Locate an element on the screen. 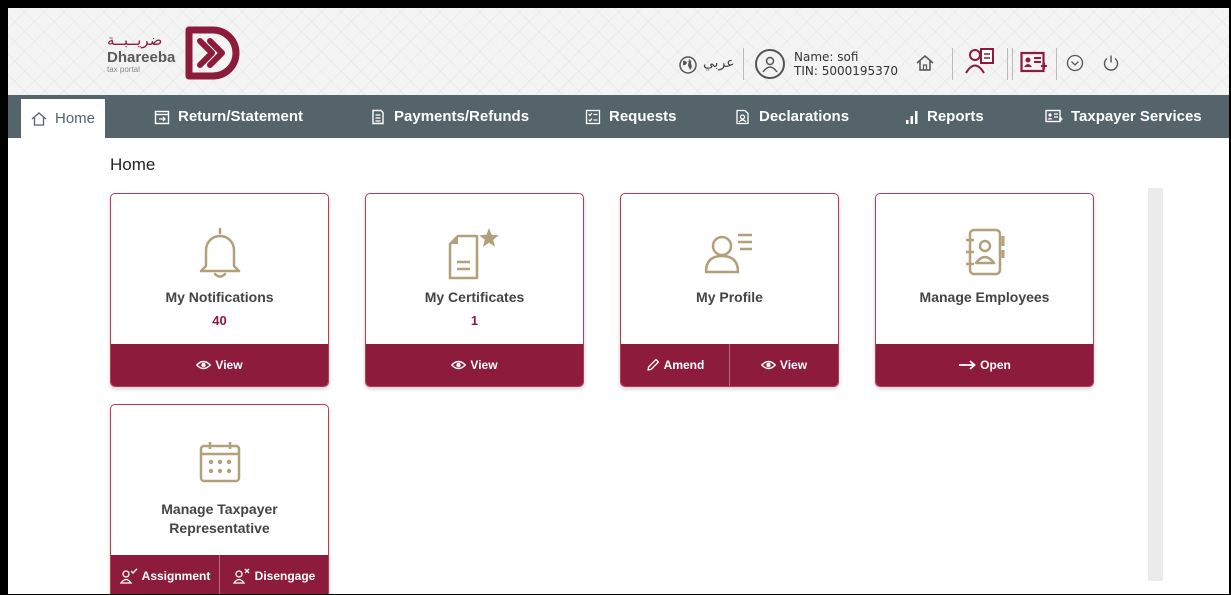 Image resolution: width=1231 pixels, height=595 pixels. contacts-book-icon is located at coordinates (984, 253).